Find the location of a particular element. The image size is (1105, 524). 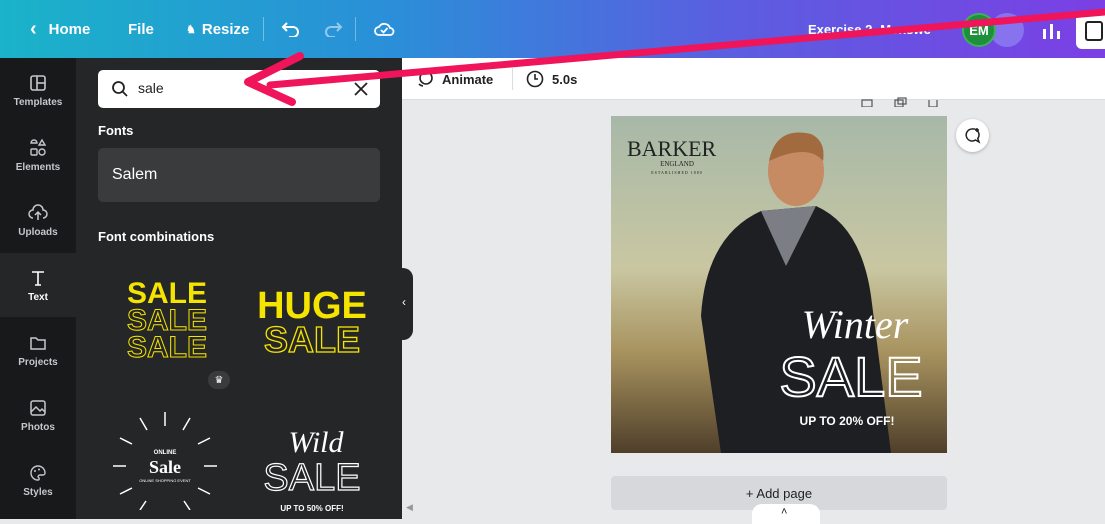

share-button is located at coordinates (1090, 31).